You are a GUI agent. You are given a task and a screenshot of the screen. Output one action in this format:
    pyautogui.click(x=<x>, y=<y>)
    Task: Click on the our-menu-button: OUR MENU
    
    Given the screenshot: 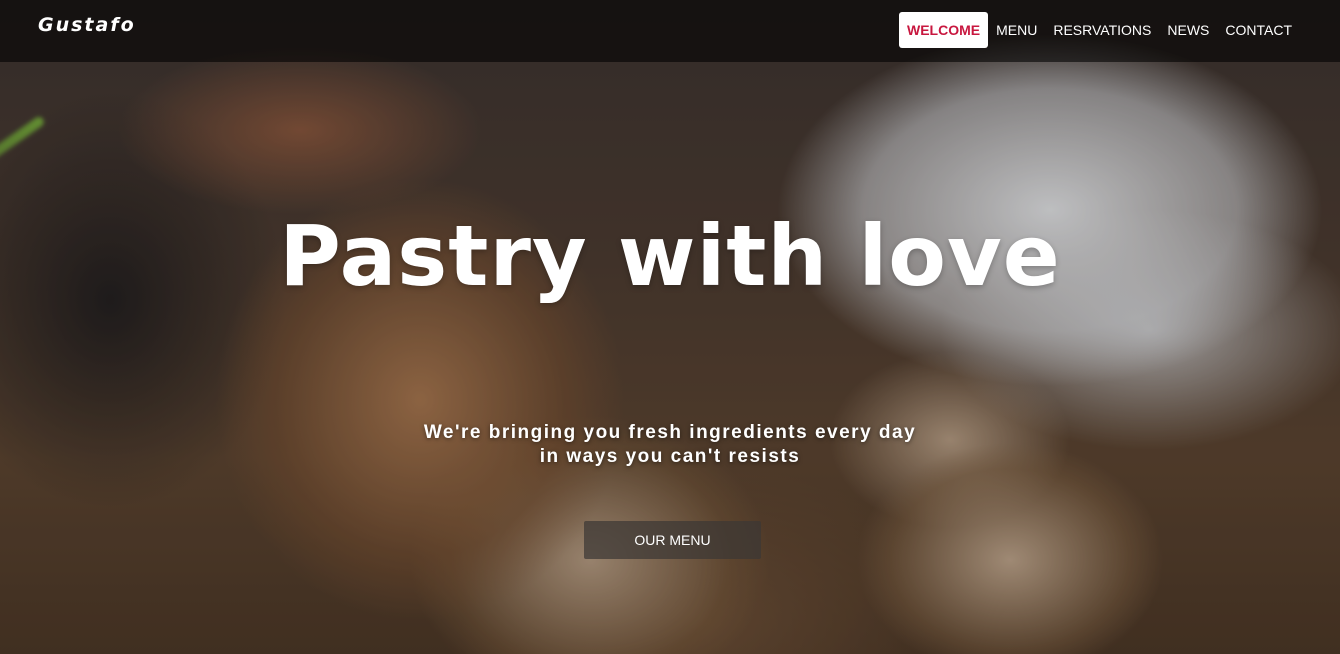 What is the action you would take?
    pyautogui.click(x=672, y=540)
    